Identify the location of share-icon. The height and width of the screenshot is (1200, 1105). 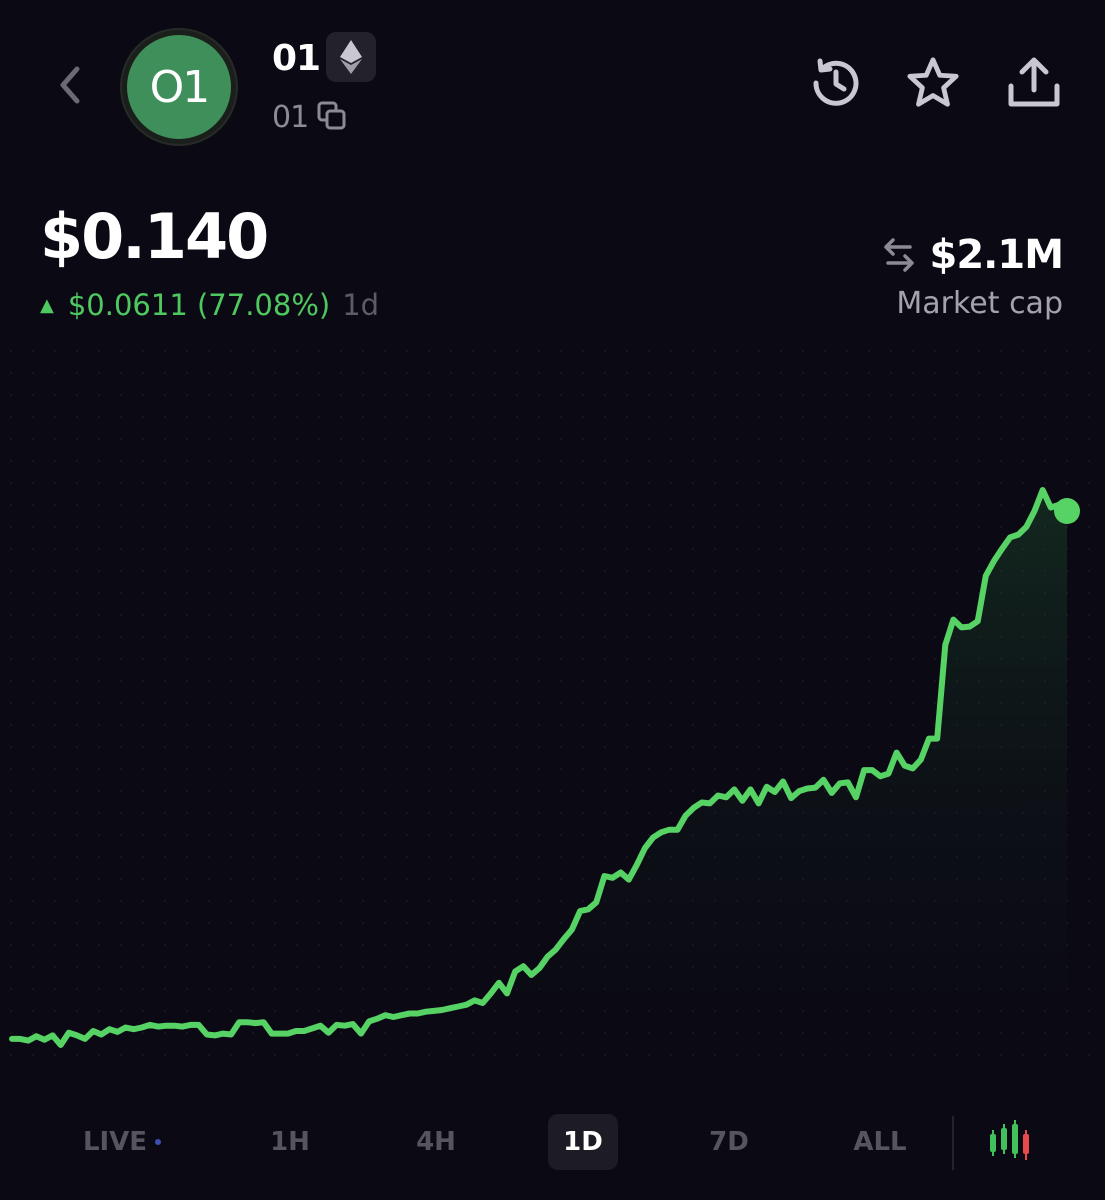
(1034, 82).